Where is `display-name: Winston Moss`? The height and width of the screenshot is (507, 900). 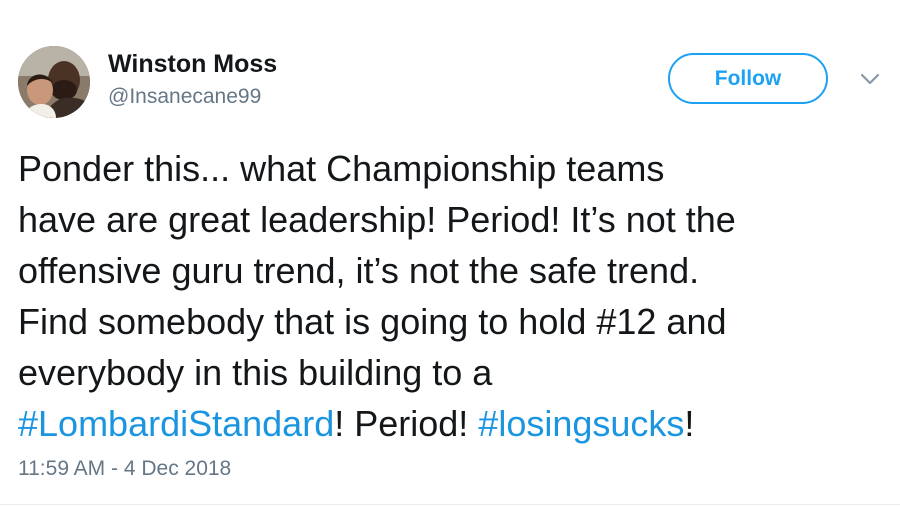
display-name: Winston Moss is located at coordinates (192, 64).